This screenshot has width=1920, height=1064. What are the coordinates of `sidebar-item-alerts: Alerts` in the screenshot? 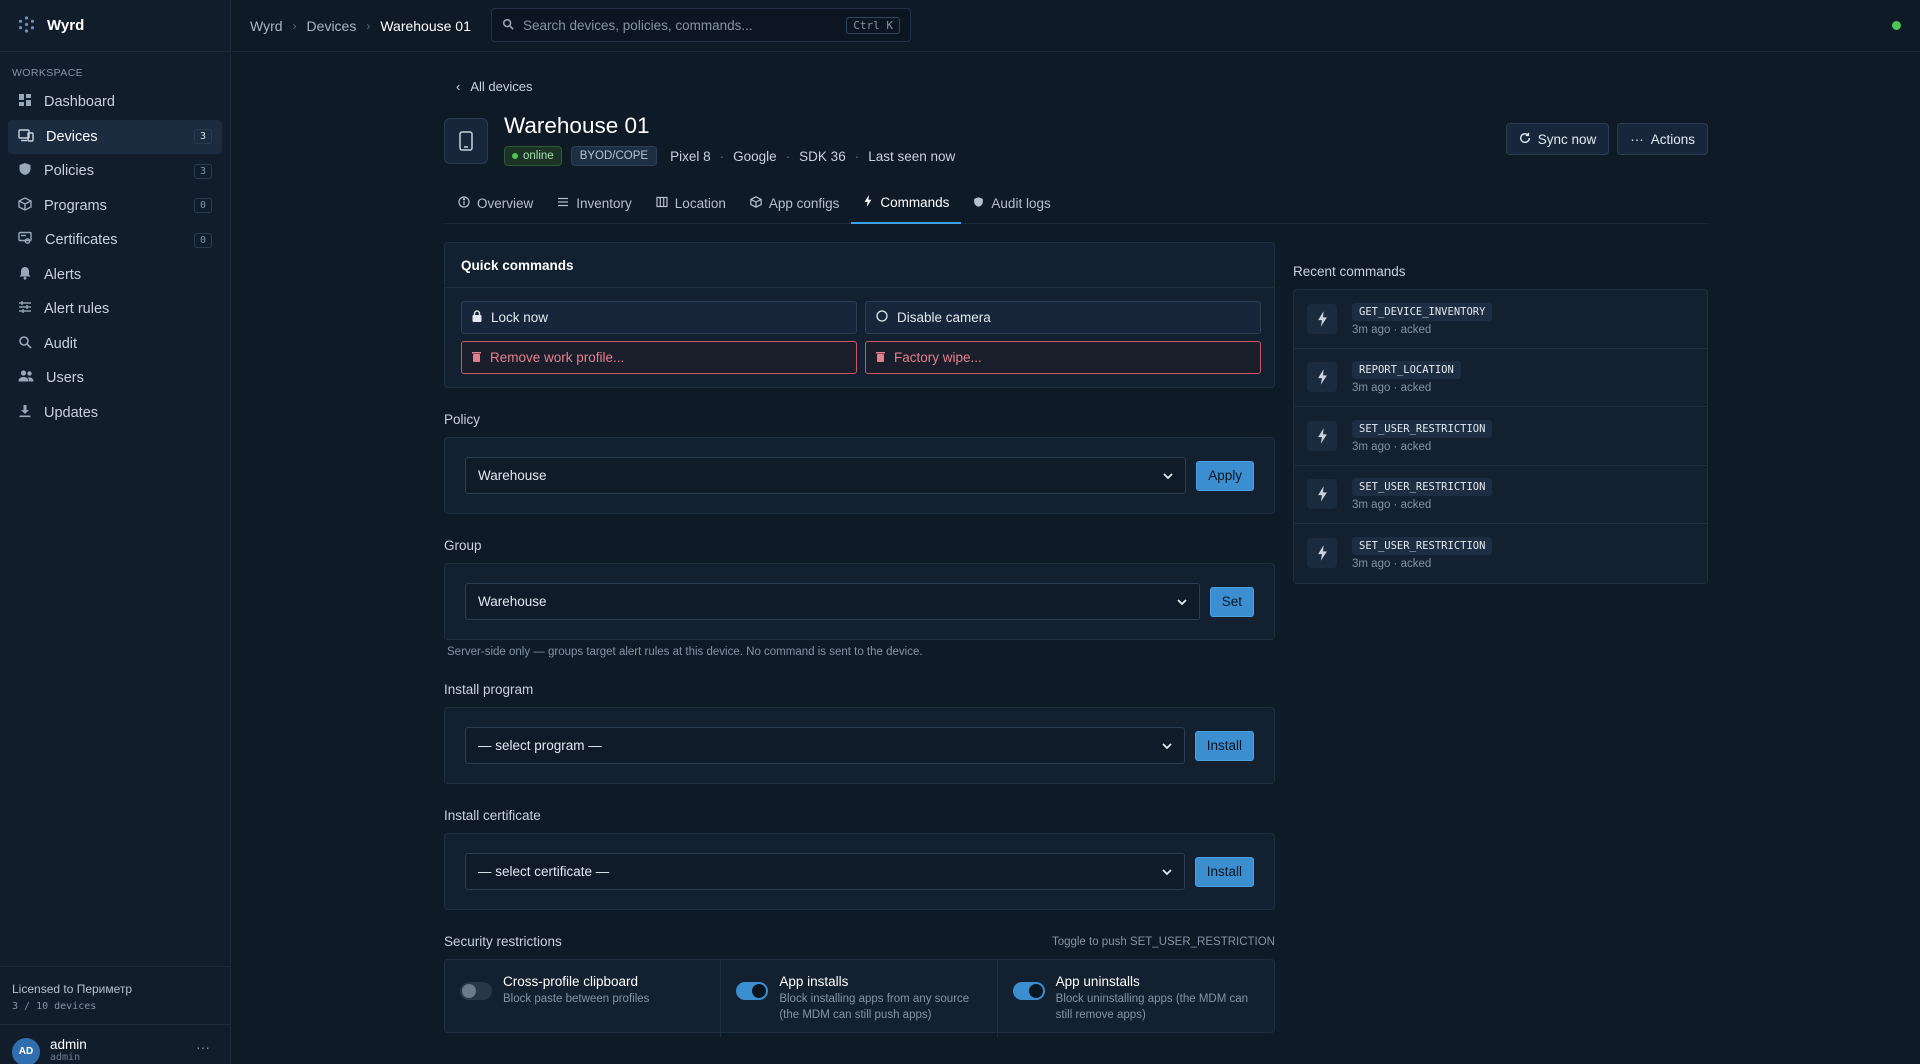 It's located at (115, 275).